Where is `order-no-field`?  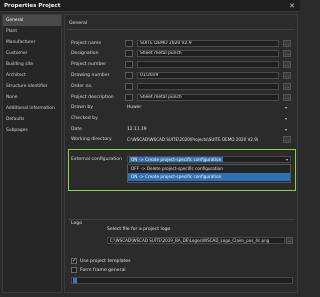
order-no-field is located at coordinates (208, 86).